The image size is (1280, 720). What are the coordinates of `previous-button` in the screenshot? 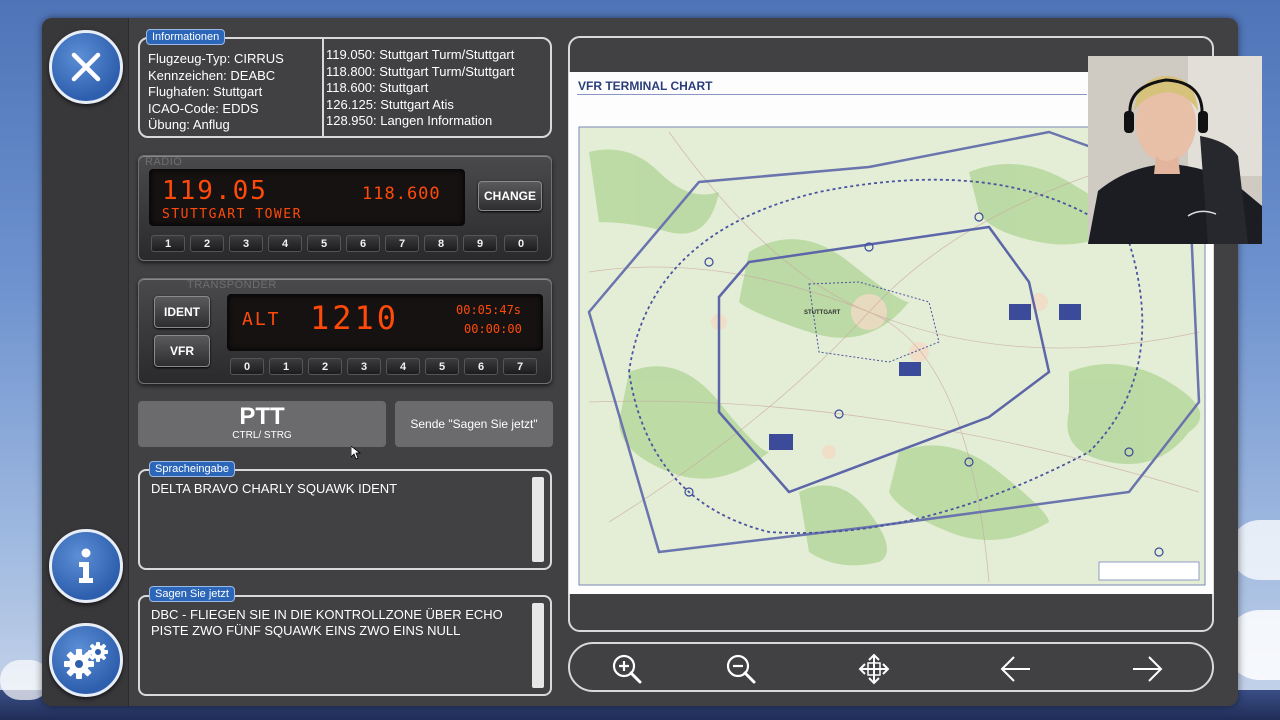 It's located at (1015, 669).